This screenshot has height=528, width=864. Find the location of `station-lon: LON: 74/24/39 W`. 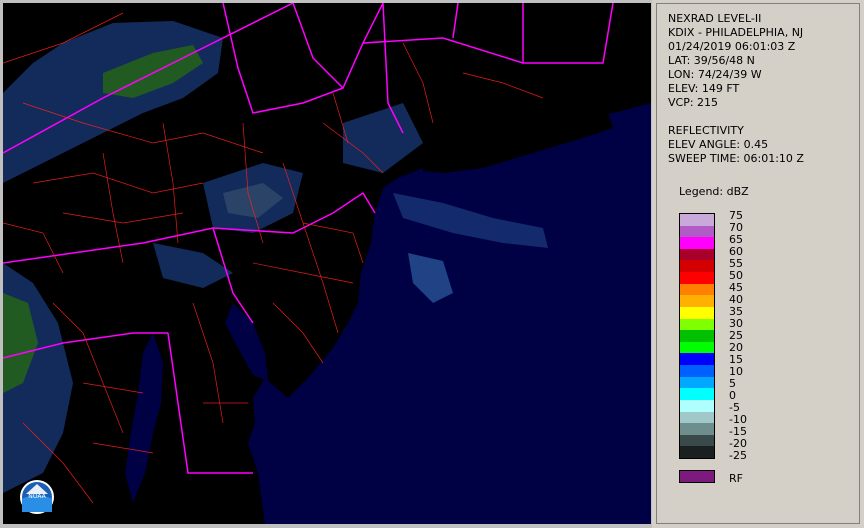

station-lon: LON: 74/24/39 W is located at coordinates (715, 74).